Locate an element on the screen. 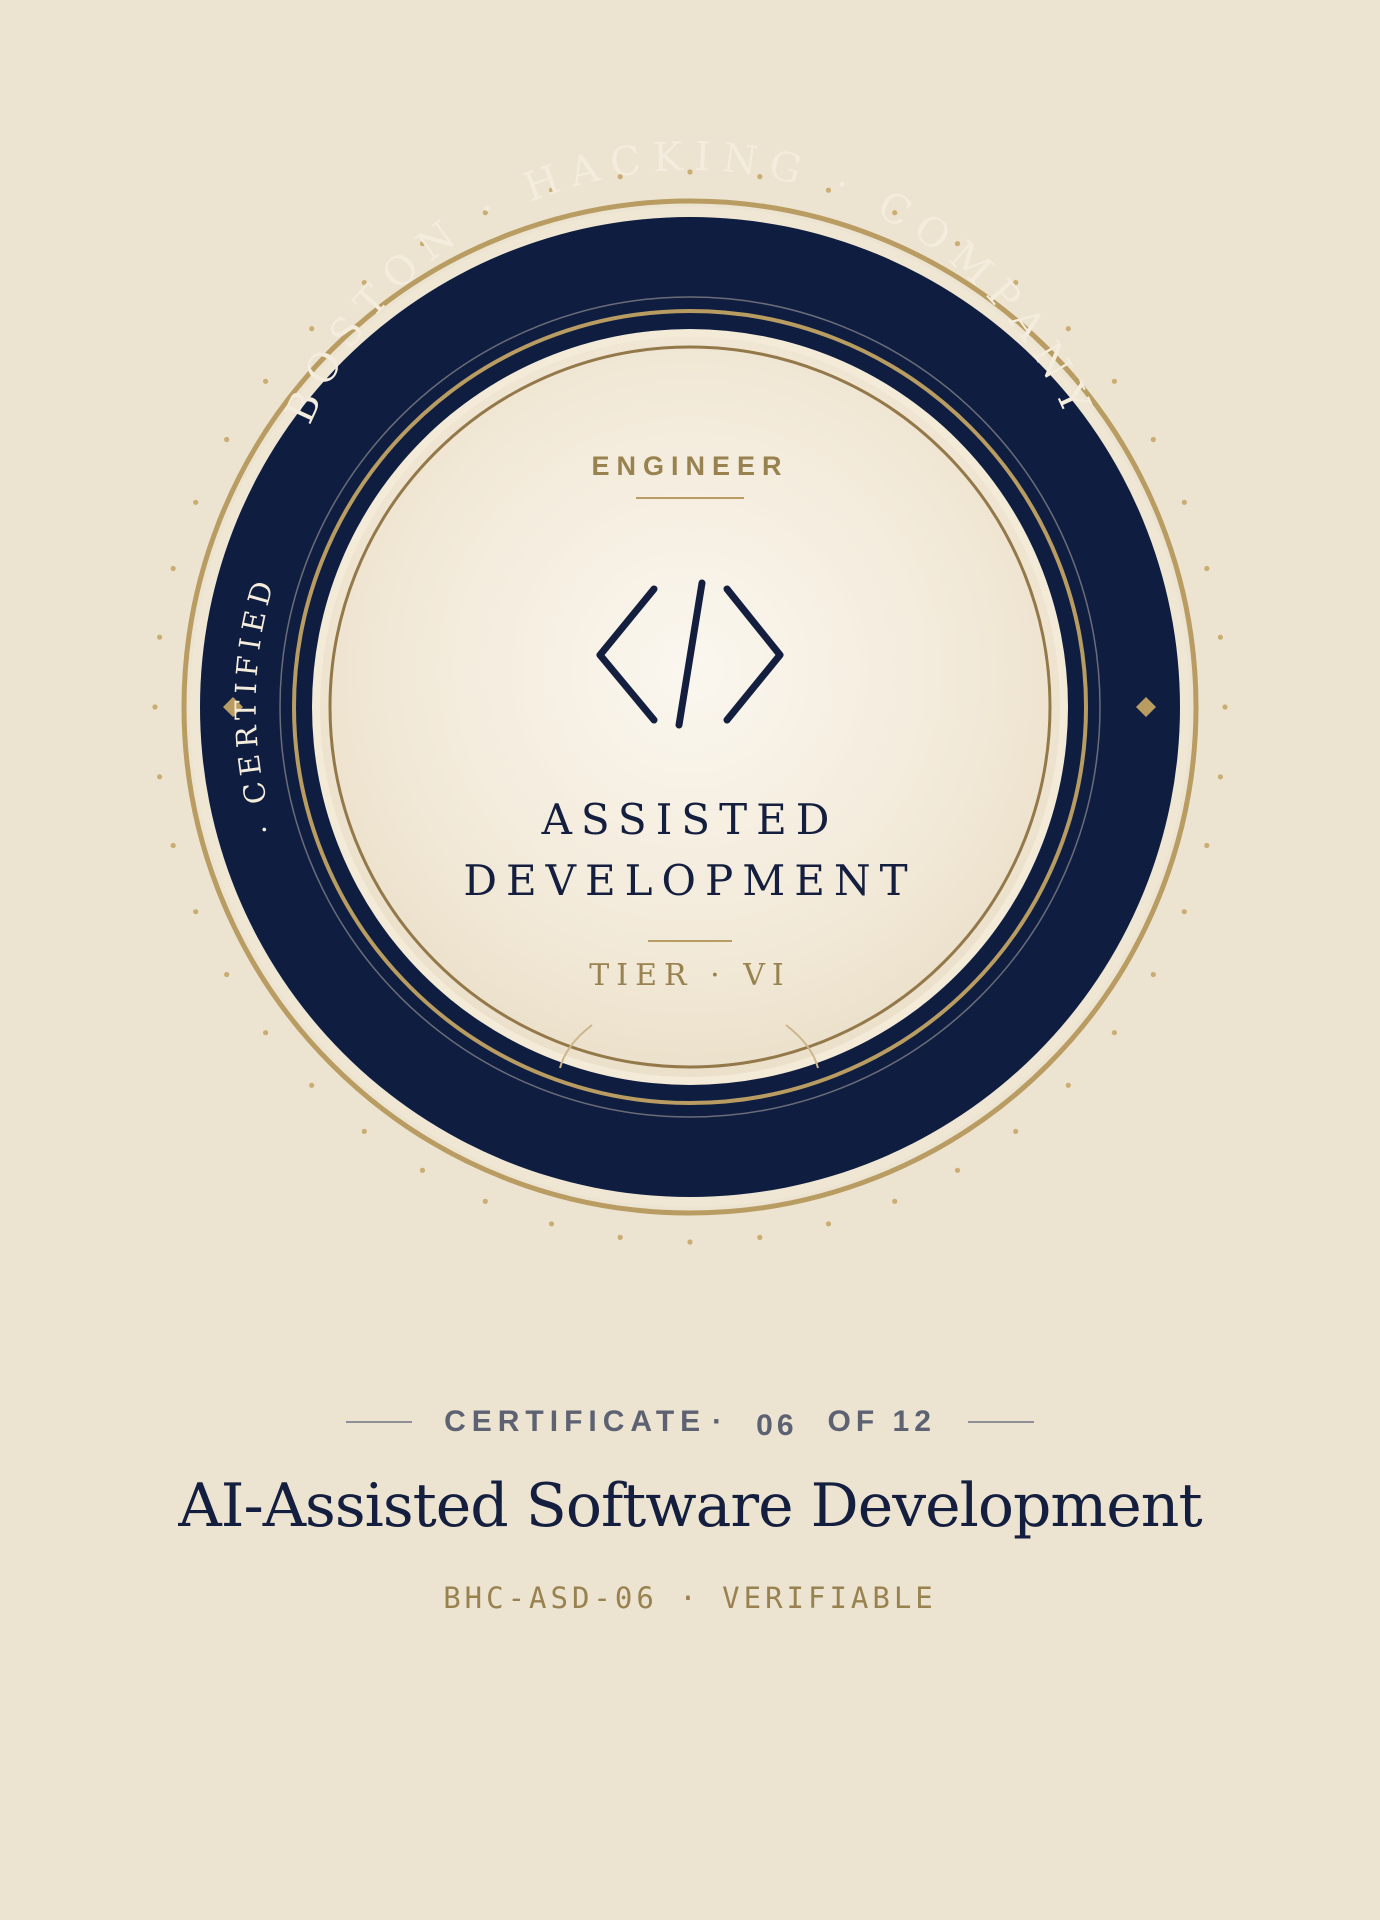 The height and width of the screenshot is (1920, 1380). meta-rule-right is located at coordinates (1000, 1422).